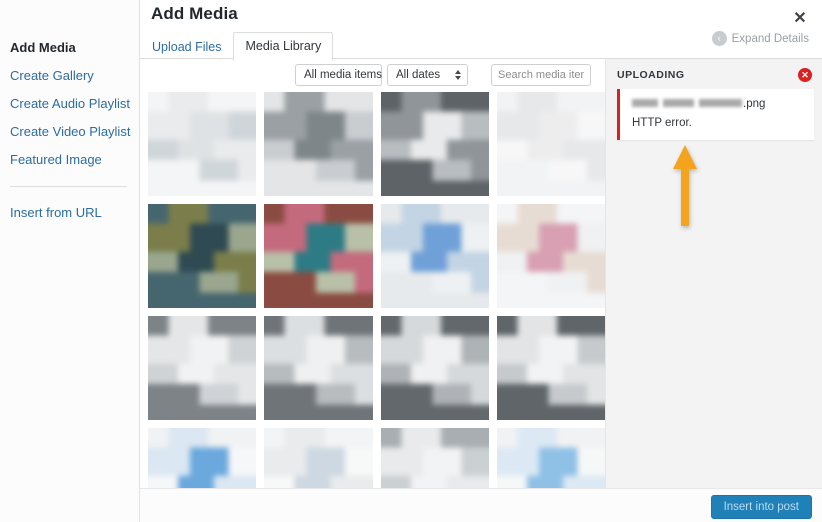  I want to click on upload-error-filename: .png, so click(718, 104).